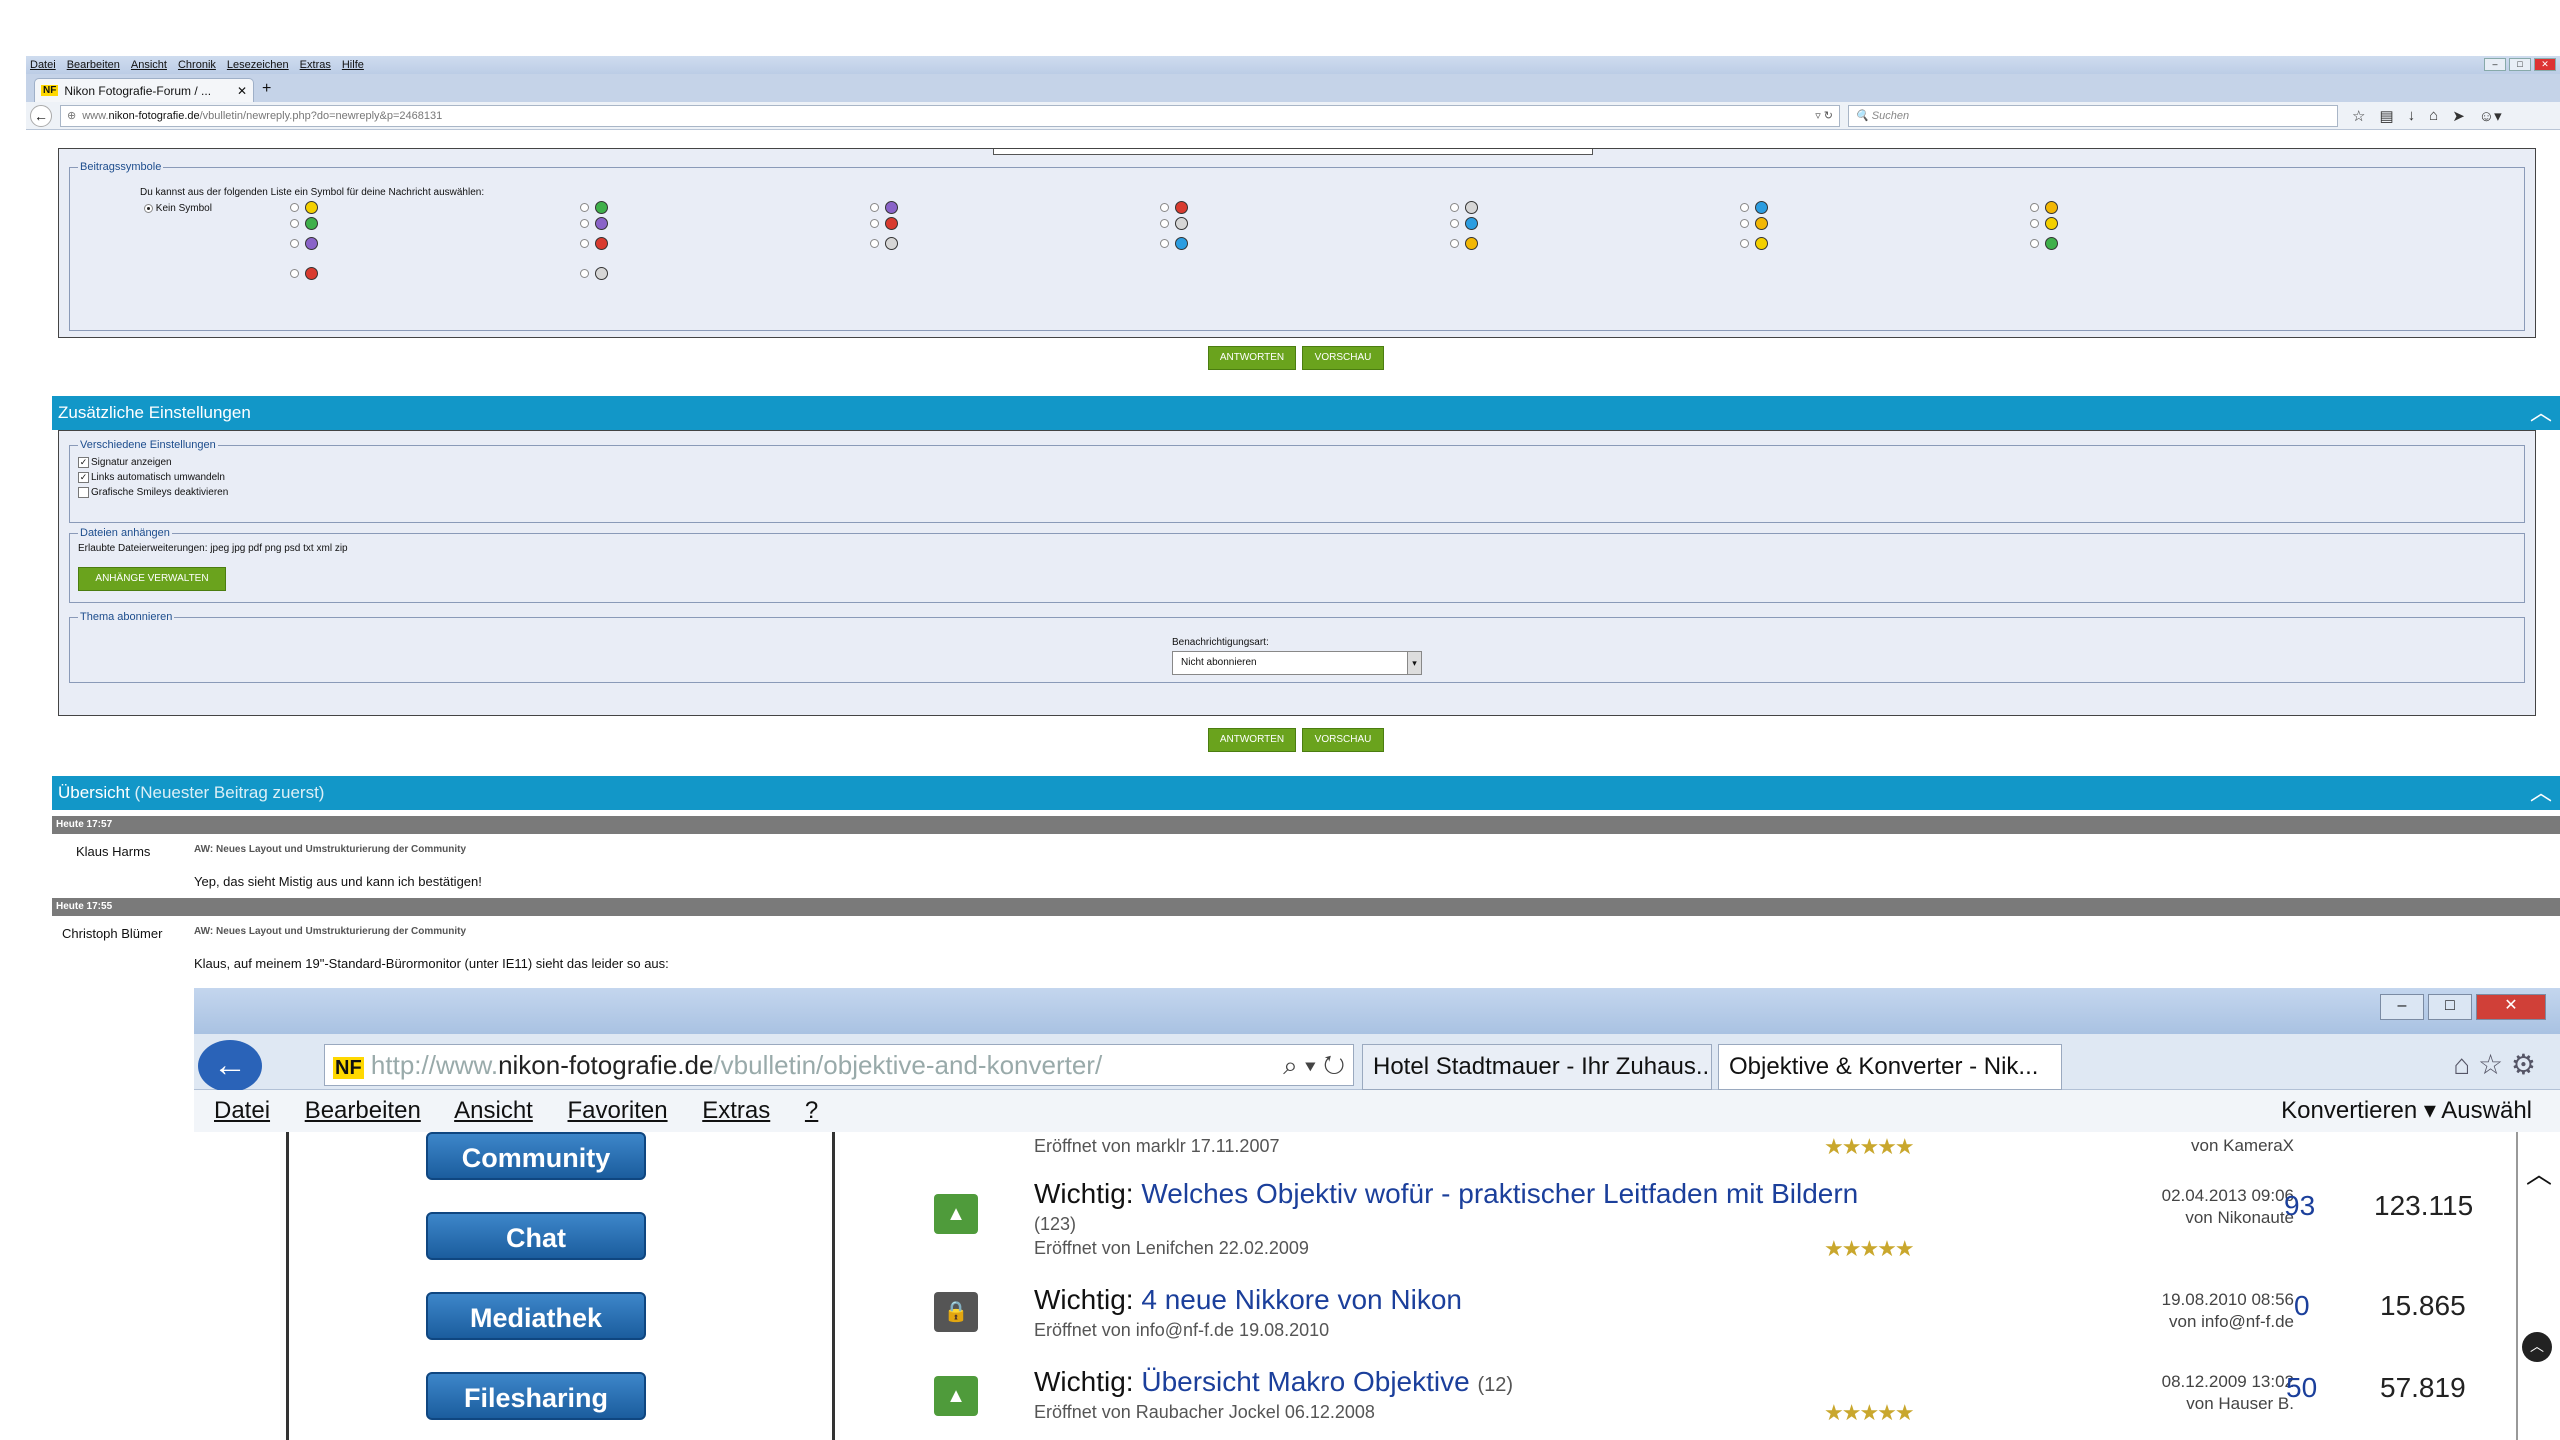 The height and width of the screenshot is (1440, 2560). Describe the element at coordinates (2458, 116) in the screenshot. I see `send-icon: ➤` at that location.